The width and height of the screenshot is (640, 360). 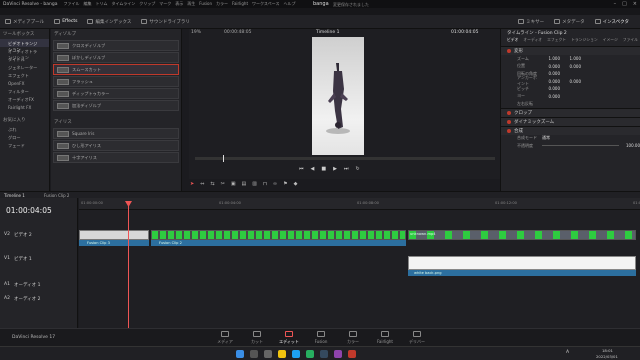 I want to click on insert-clip-icon: ▣, so click(x=233, y=184).